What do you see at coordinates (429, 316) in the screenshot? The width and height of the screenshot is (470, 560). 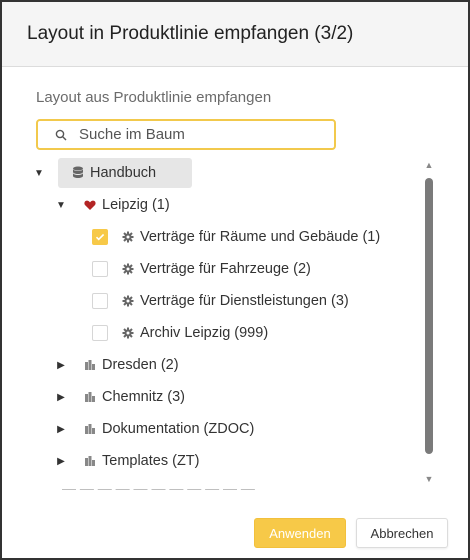 I see `scroll-thumb` at bounding box center [429, 316].